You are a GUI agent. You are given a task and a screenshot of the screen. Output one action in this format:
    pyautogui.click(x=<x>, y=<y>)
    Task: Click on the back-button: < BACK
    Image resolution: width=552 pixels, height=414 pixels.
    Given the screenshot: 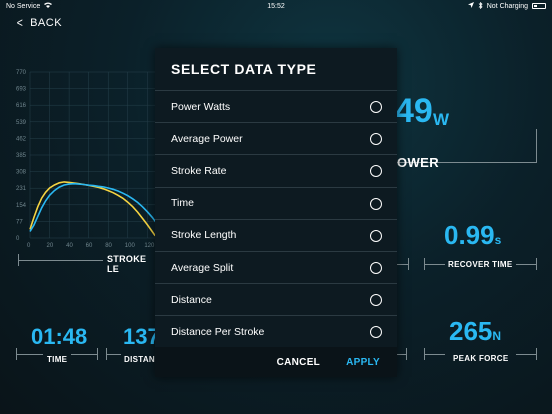 What is the action you would take?
    pyautogui.click(x=39, y=22)
    